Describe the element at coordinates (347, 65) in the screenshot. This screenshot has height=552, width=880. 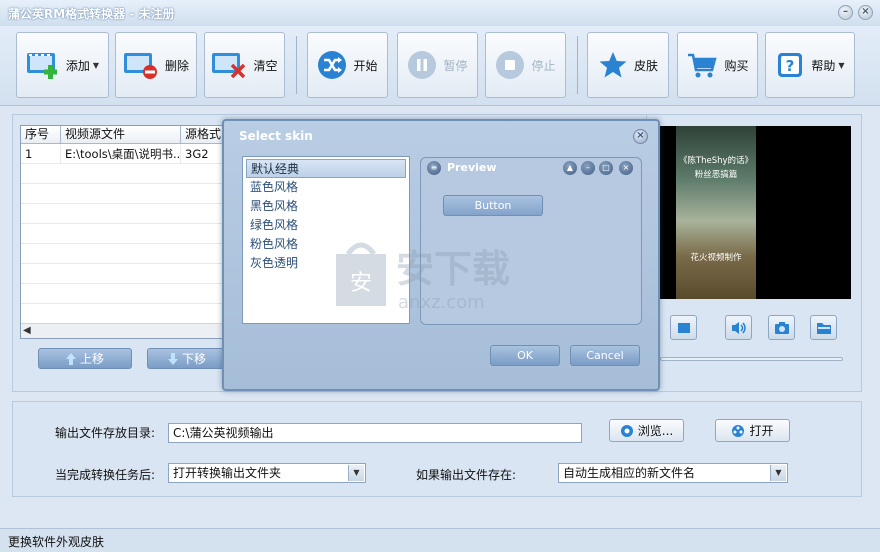
I see `start-button: 开始` at that location.